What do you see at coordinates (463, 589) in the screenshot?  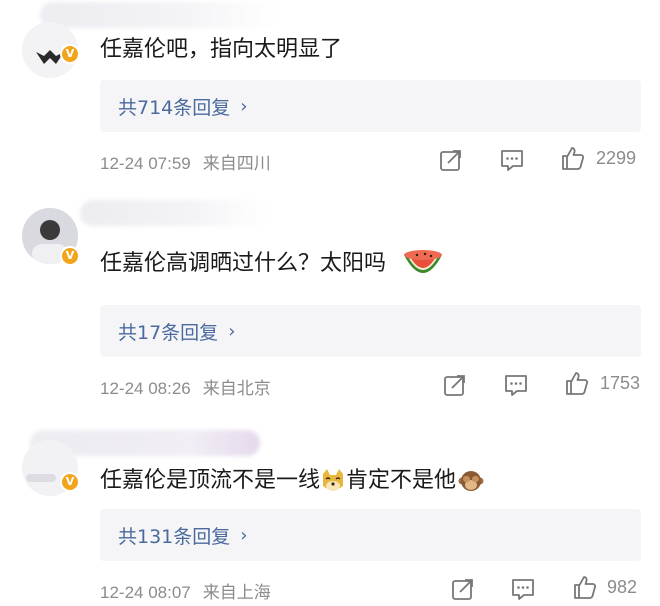 I see `share-icon` at bounding box center [463, 589].